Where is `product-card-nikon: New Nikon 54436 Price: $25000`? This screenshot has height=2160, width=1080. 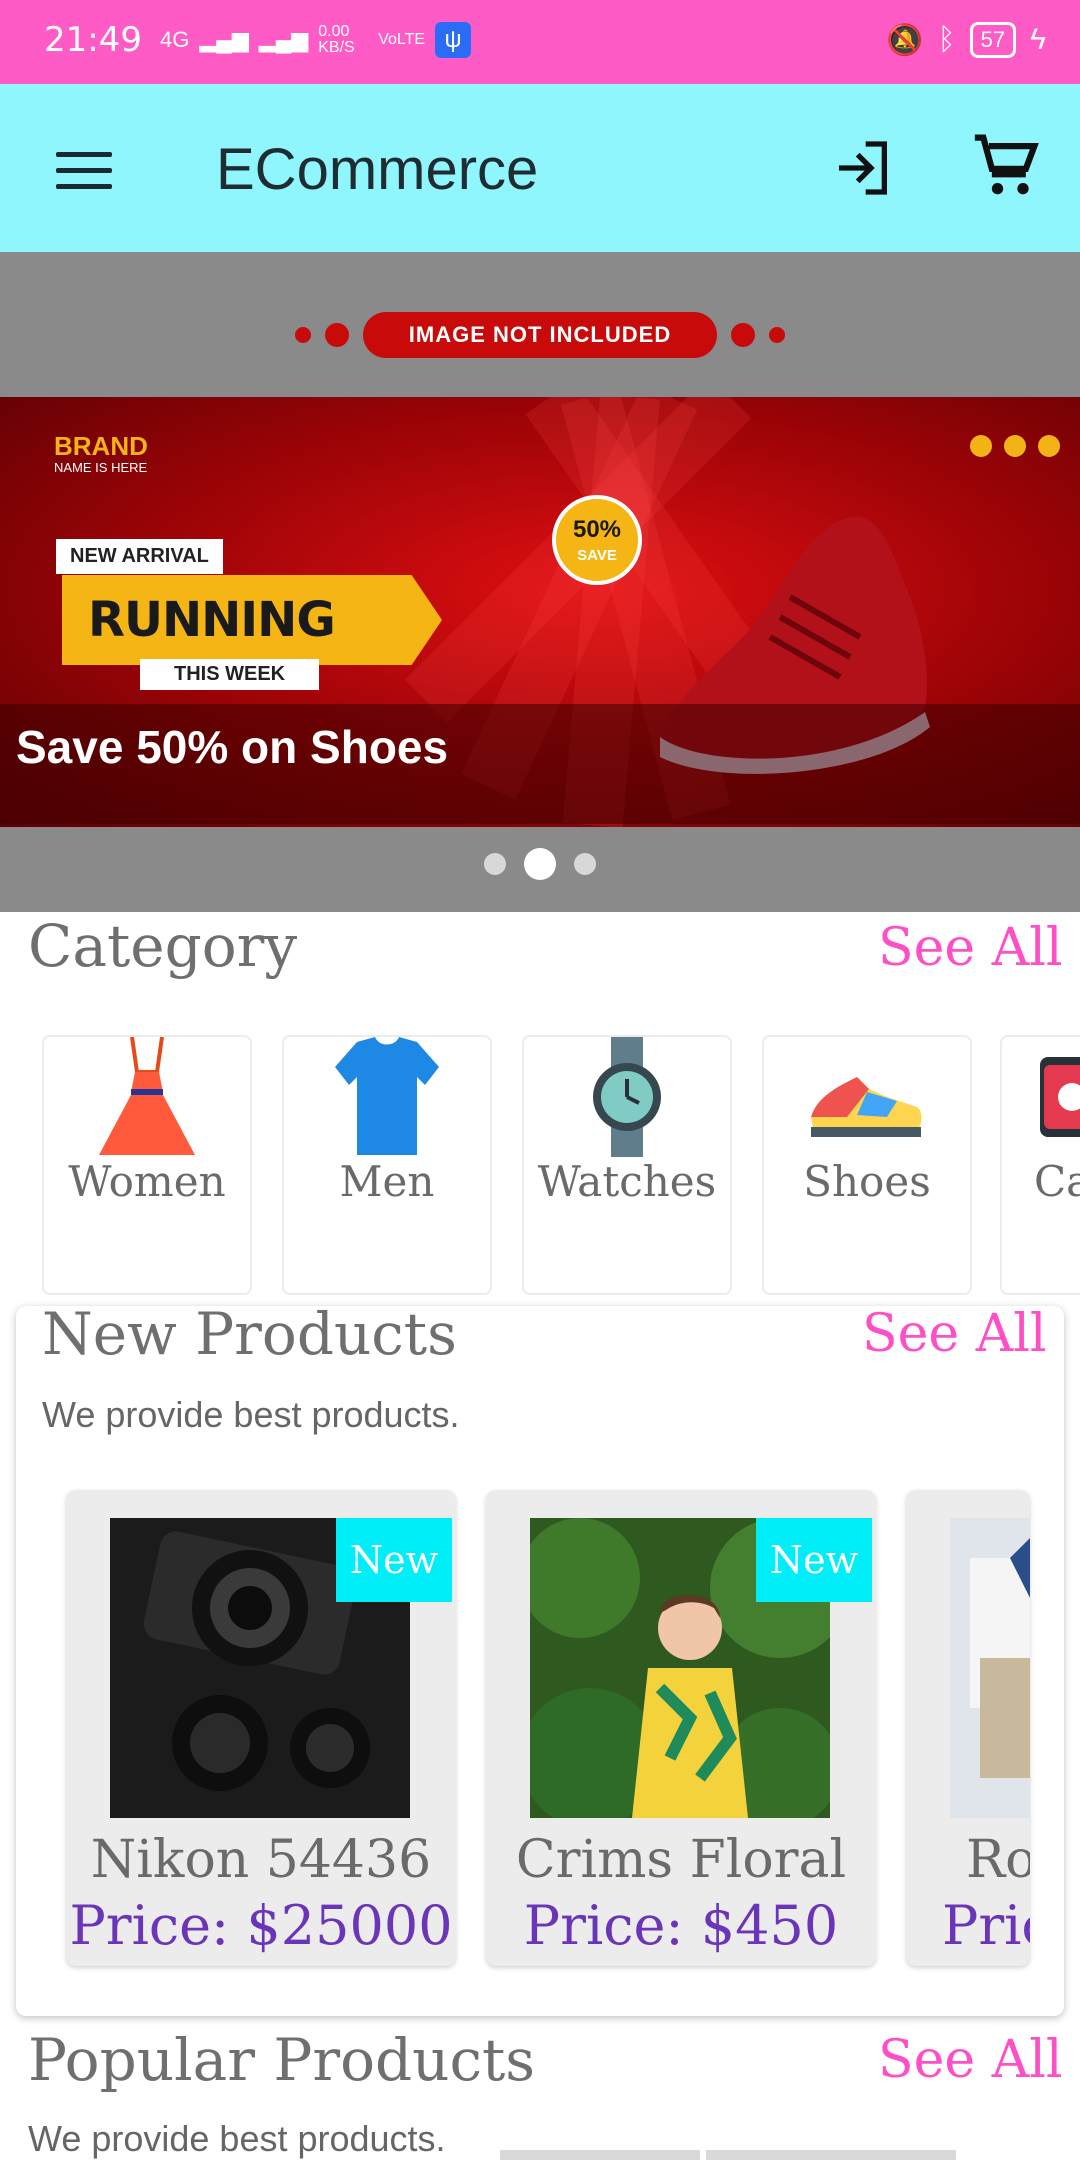 product-card-nikon: New Nikon 54436 Price: $25000 is located at coordinates (261, 1728).